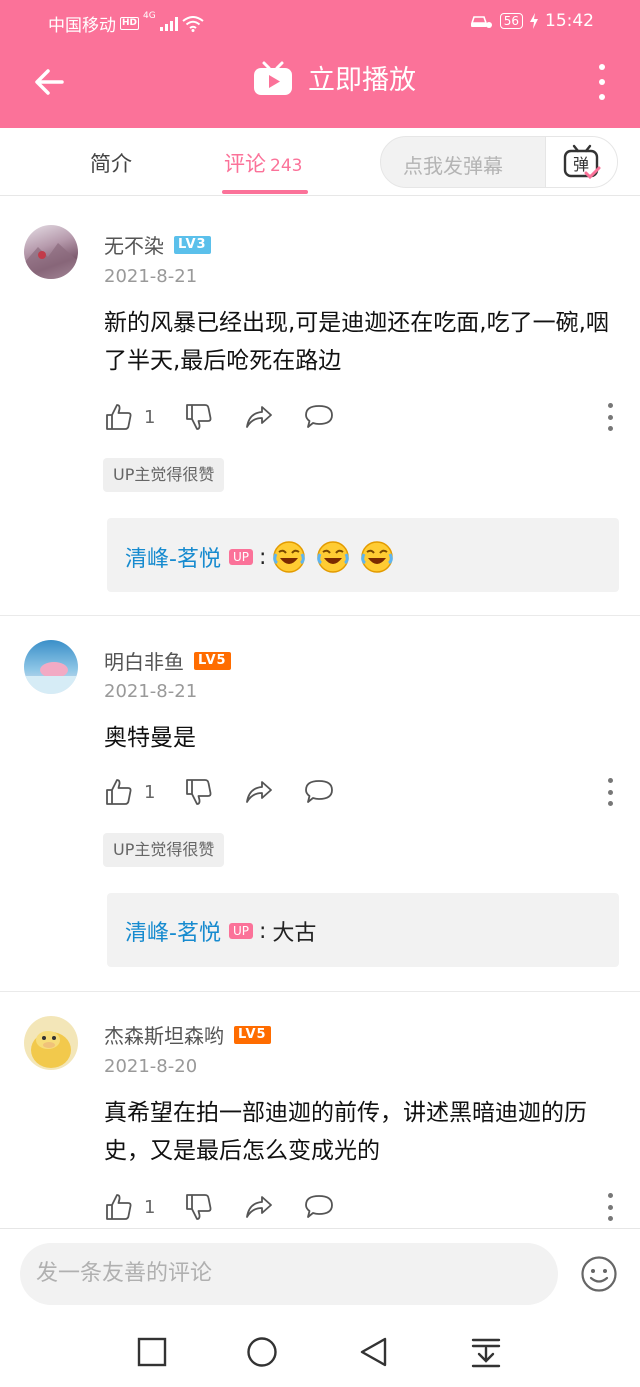 The width and height of the screenshot is (640, 1387). I want to click on app-header: 立即播放, so click(320, 86).